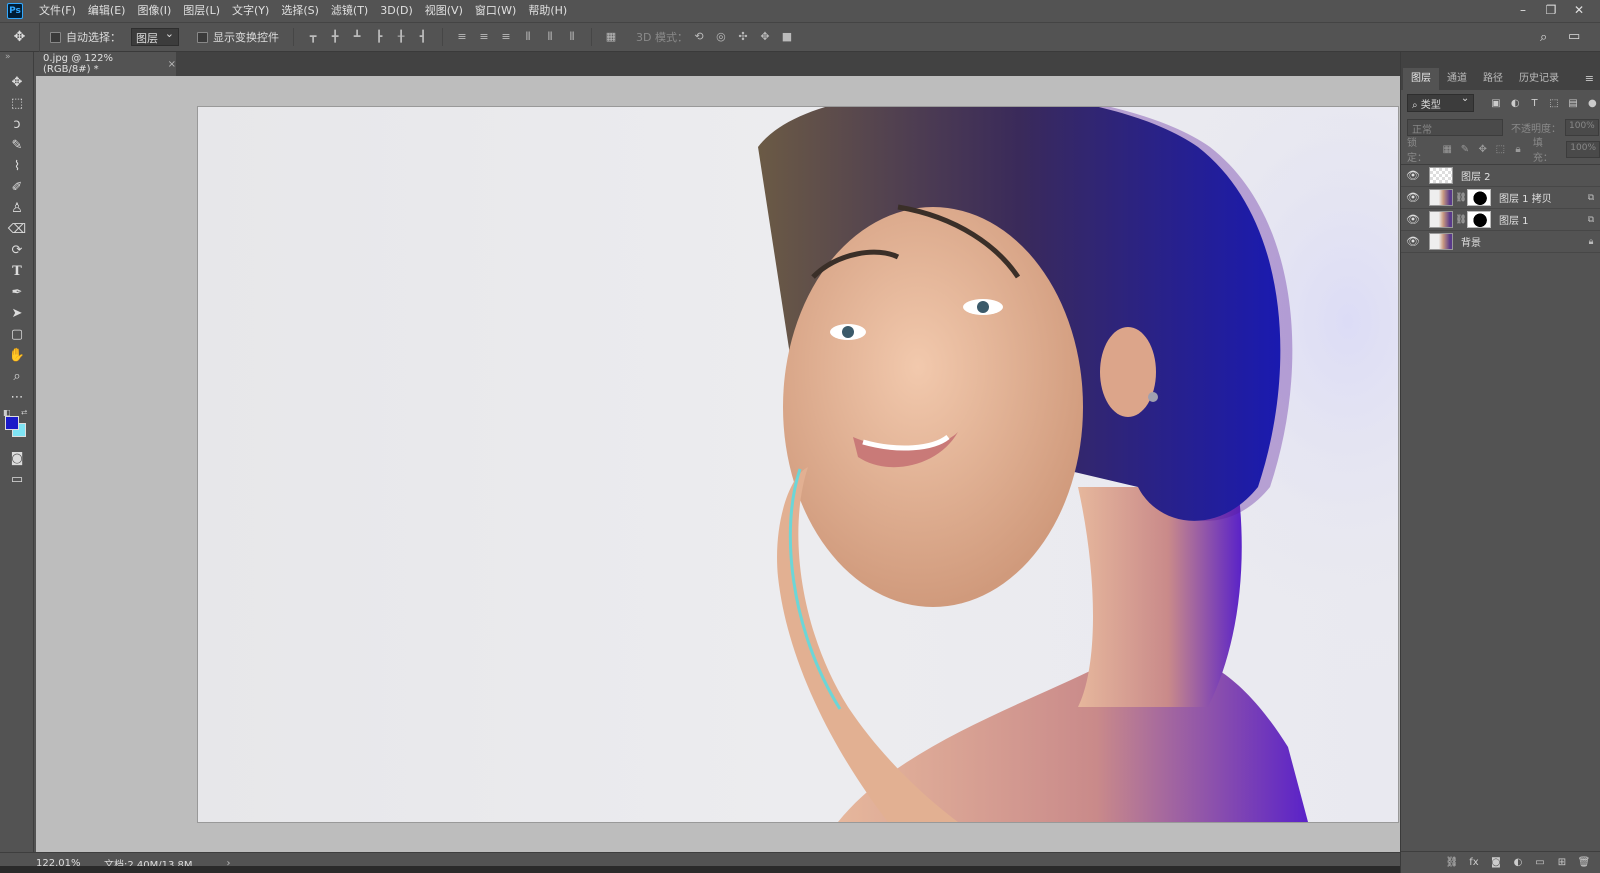 Image resolution: width=1600 pixels, height=873 pixels. I want to click on menu-3d: 3D(D), so click(396, 11).